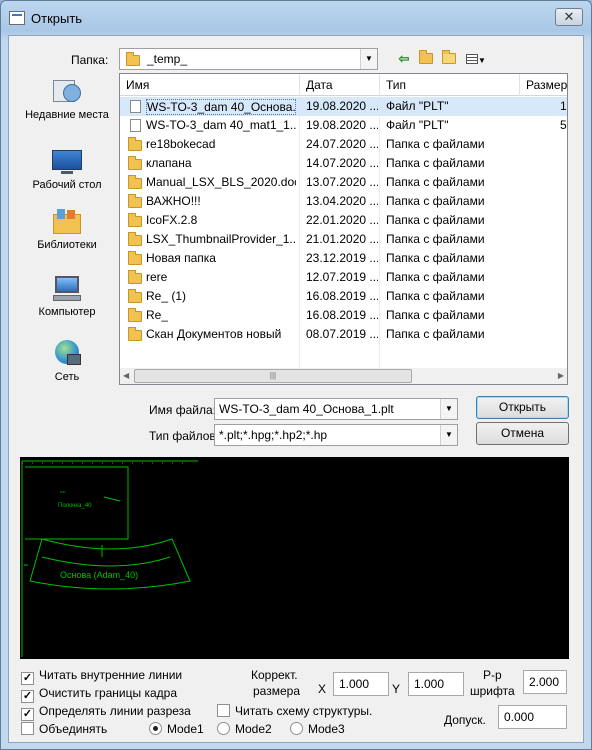 This screenshot has width=592, height=750. I want to click on scrollbar-thumb: |||, so click(273, 376).